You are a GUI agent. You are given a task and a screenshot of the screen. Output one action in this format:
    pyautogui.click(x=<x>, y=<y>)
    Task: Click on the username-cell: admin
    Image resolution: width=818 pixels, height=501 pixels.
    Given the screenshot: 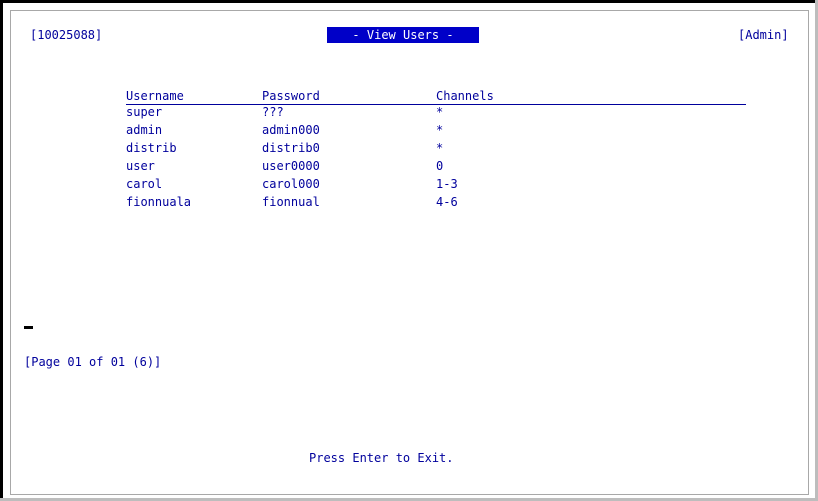 What is the action you would take?
    pyautogui.click(x=144, y=130)
    